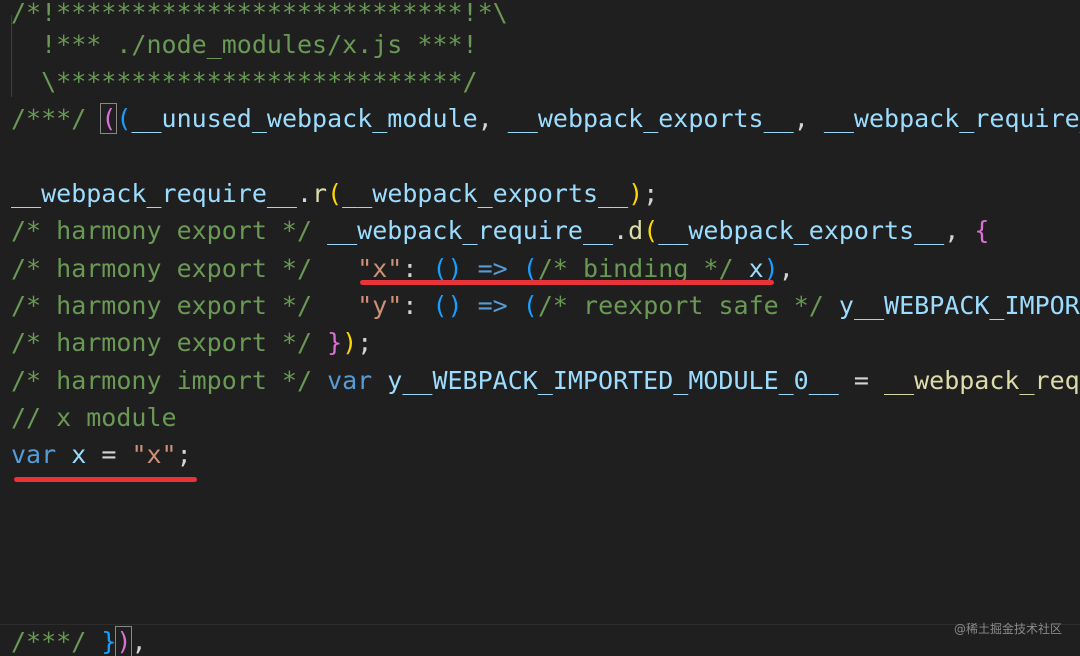 The height and width of the screenshot is (656, 1080). Describe the element at coordinates (169, 380) in the screenshot. I see `code-token: /* harmony import */` at that location.